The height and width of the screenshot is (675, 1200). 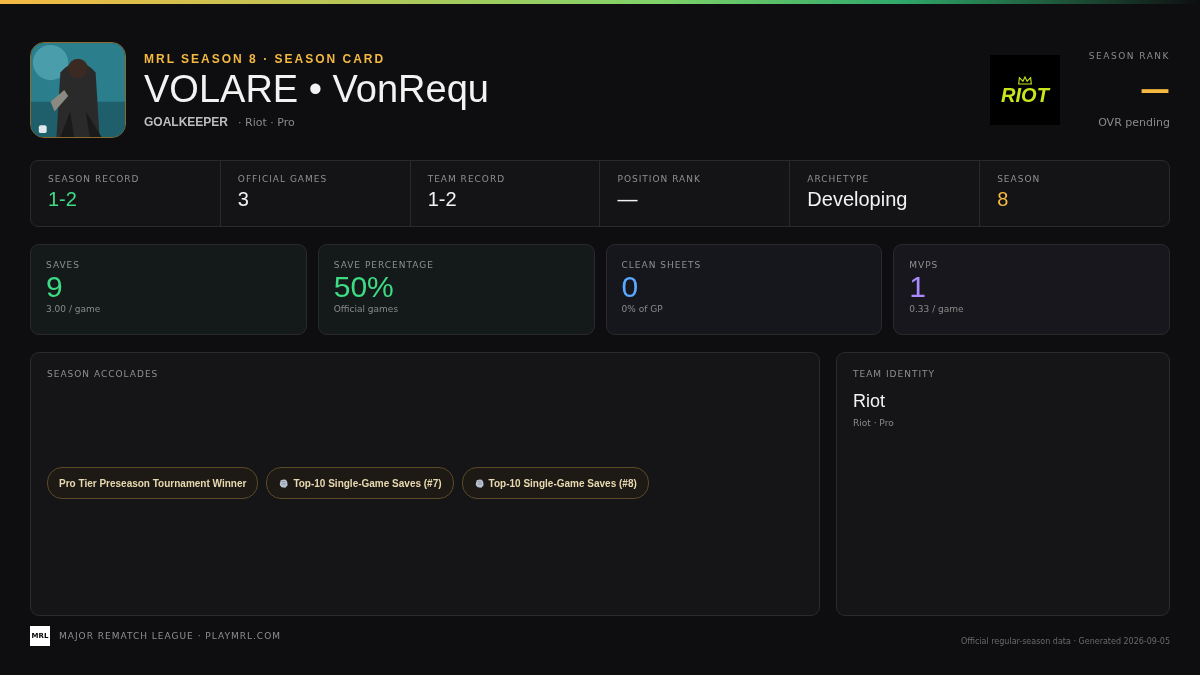 What do you see at coordinates (74, 309) in the screenshot?
I see `stat-note: 3.00 / game` at bounding box center [74, 309].